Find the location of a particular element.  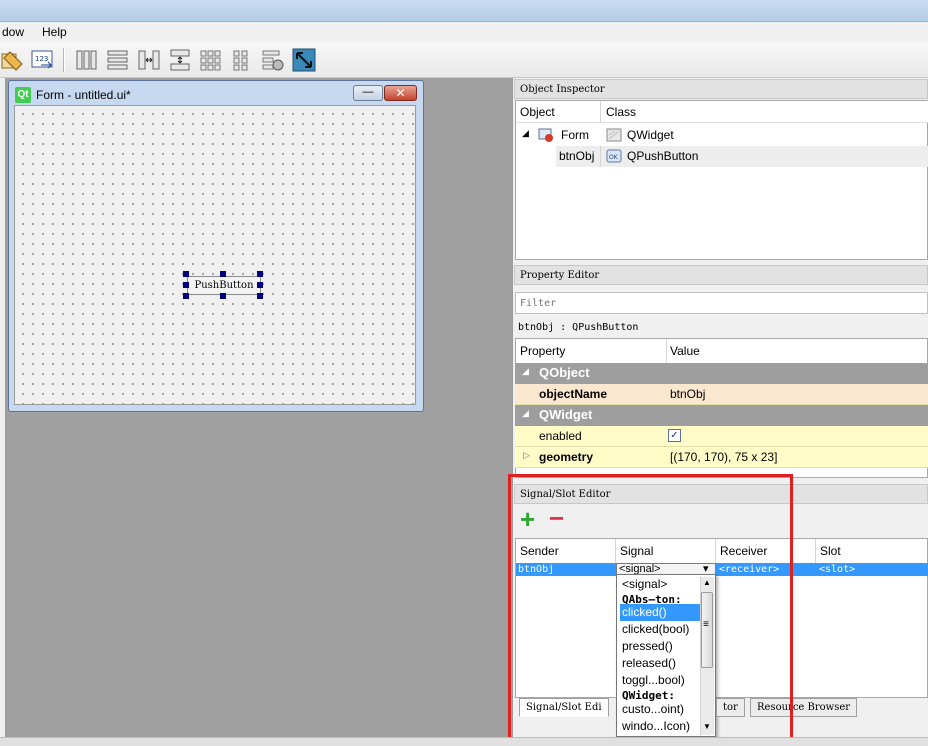

header-slot: Slot is located at coordinates (830, 551).